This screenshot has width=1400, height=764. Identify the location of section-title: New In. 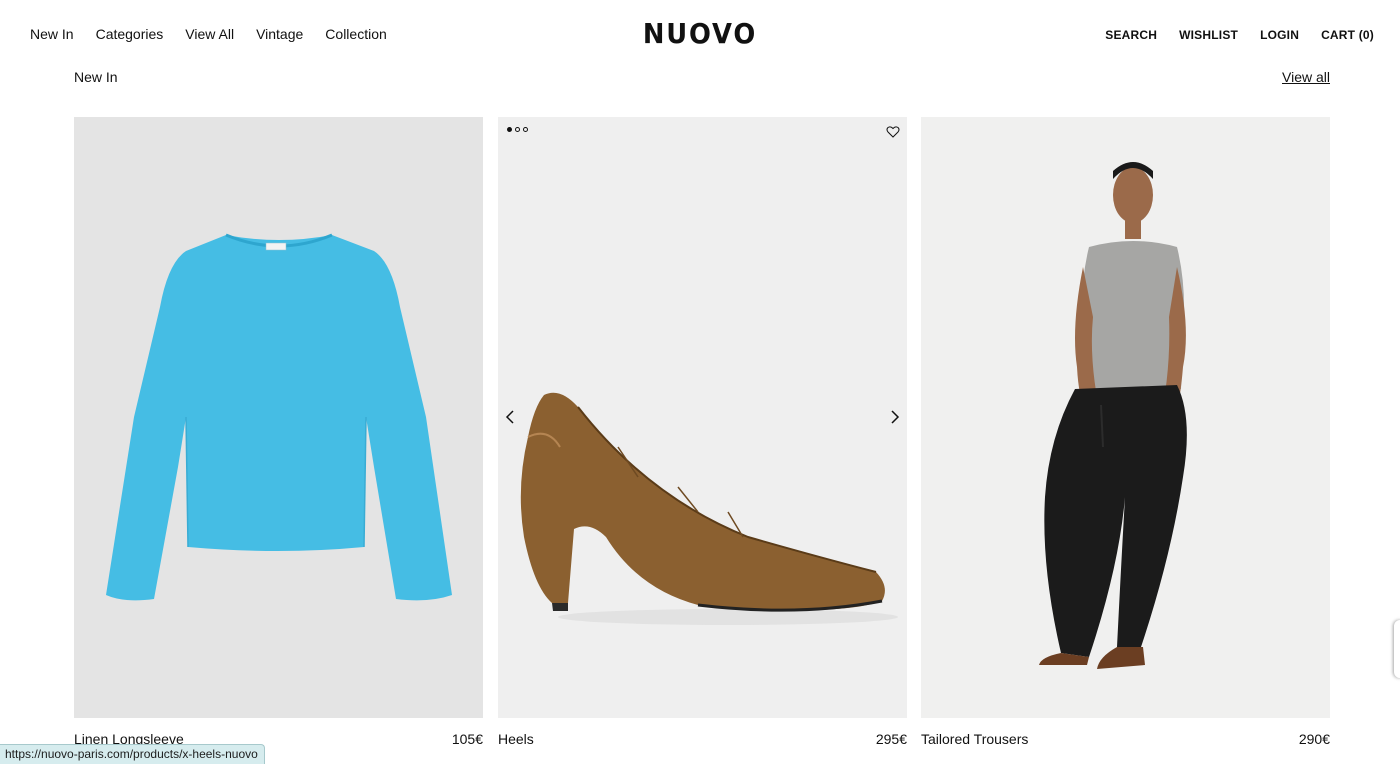
(96, 77).